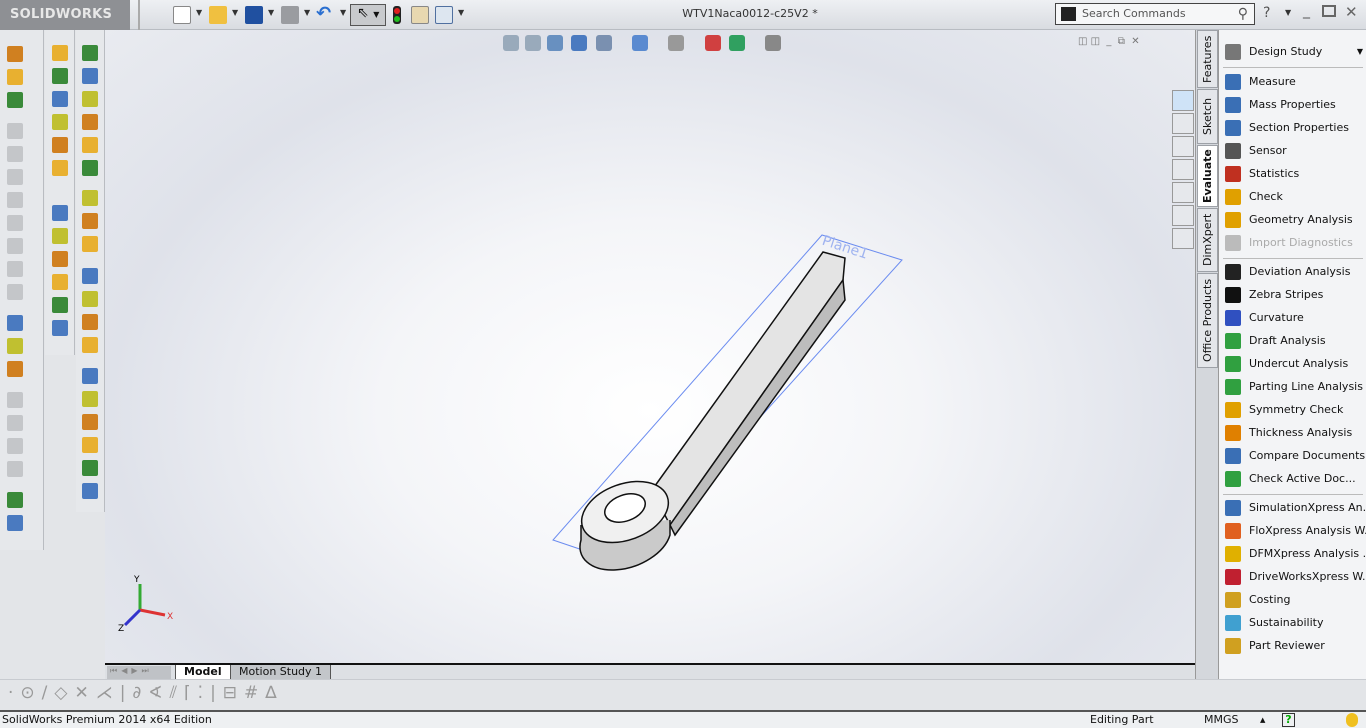  What do you see at coordinates (1262, 720) in the screenshot?
I see `chevron-up-icon: ▲` at bounding box center [1262, 720].